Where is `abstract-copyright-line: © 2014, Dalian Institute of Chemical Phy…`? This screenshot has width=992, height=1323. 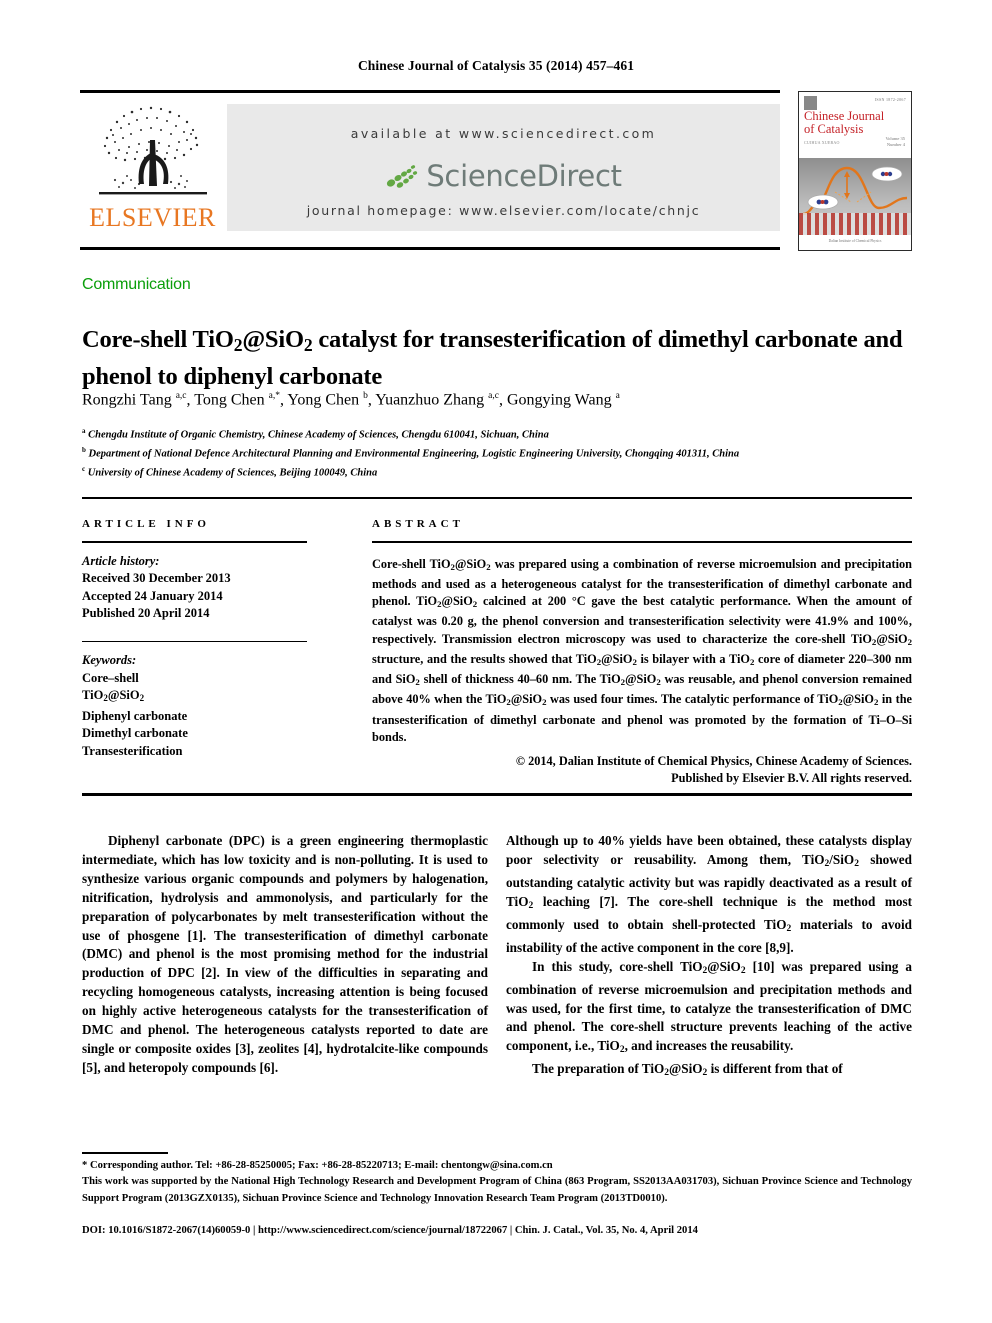
abstract-copyright-line: © 2014, Dalian Institute of Chemical Phy… is located at coordinates (713, 761).